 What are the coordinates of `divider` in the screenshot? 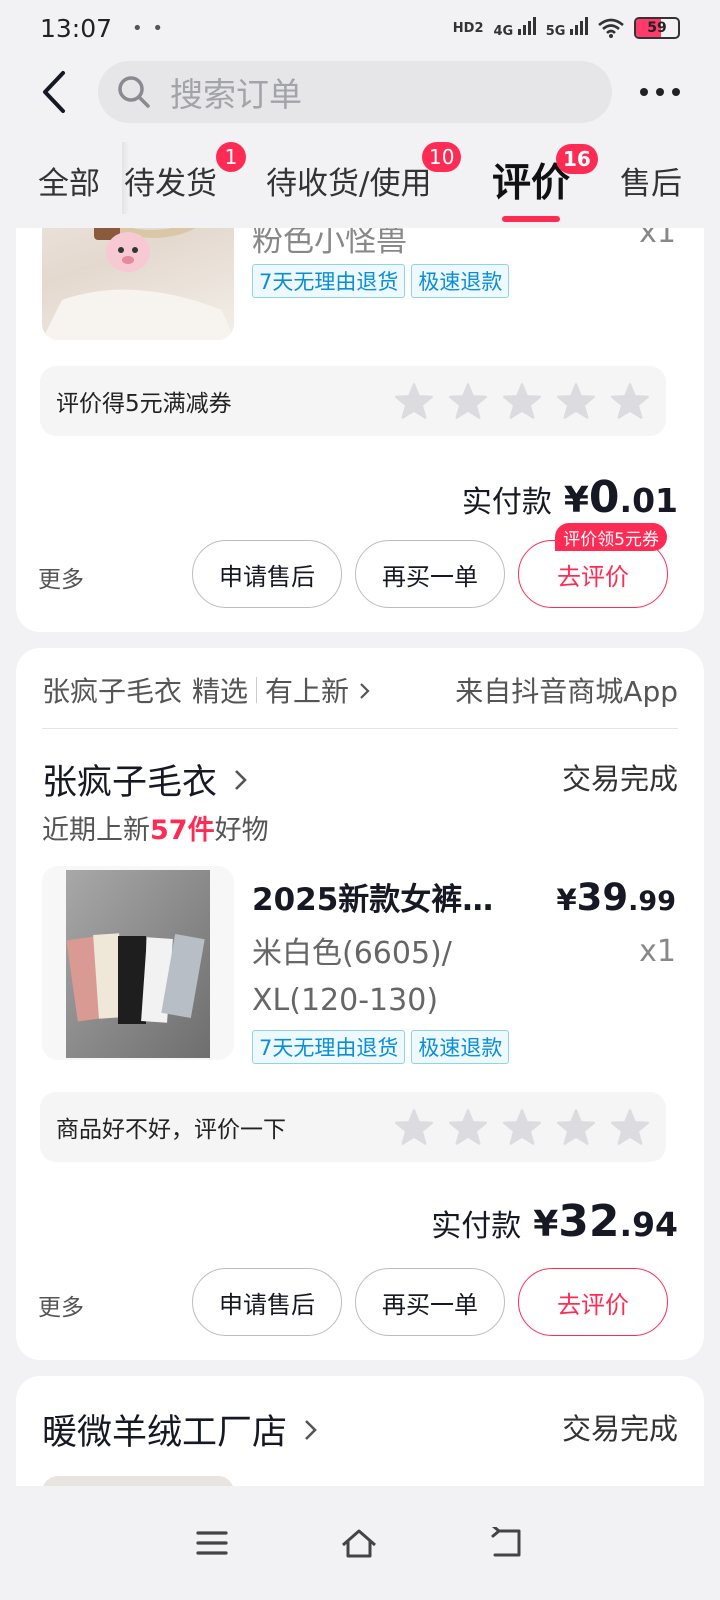 It's located at (360, 728).